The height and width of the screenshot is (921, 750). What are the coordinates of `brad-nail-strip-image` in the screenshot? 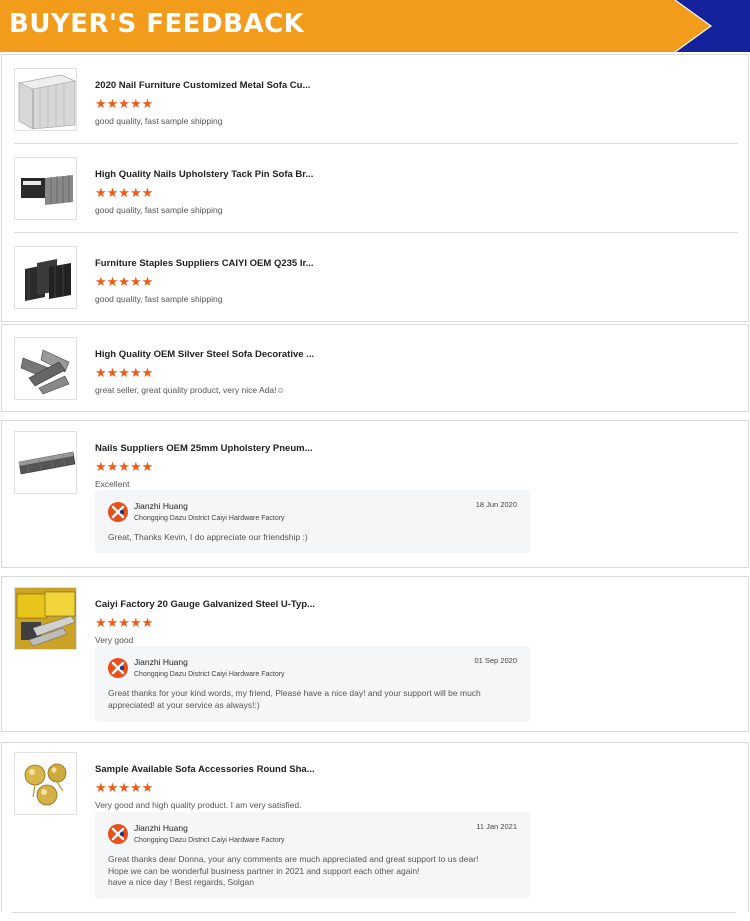 It's located at (45, 462).